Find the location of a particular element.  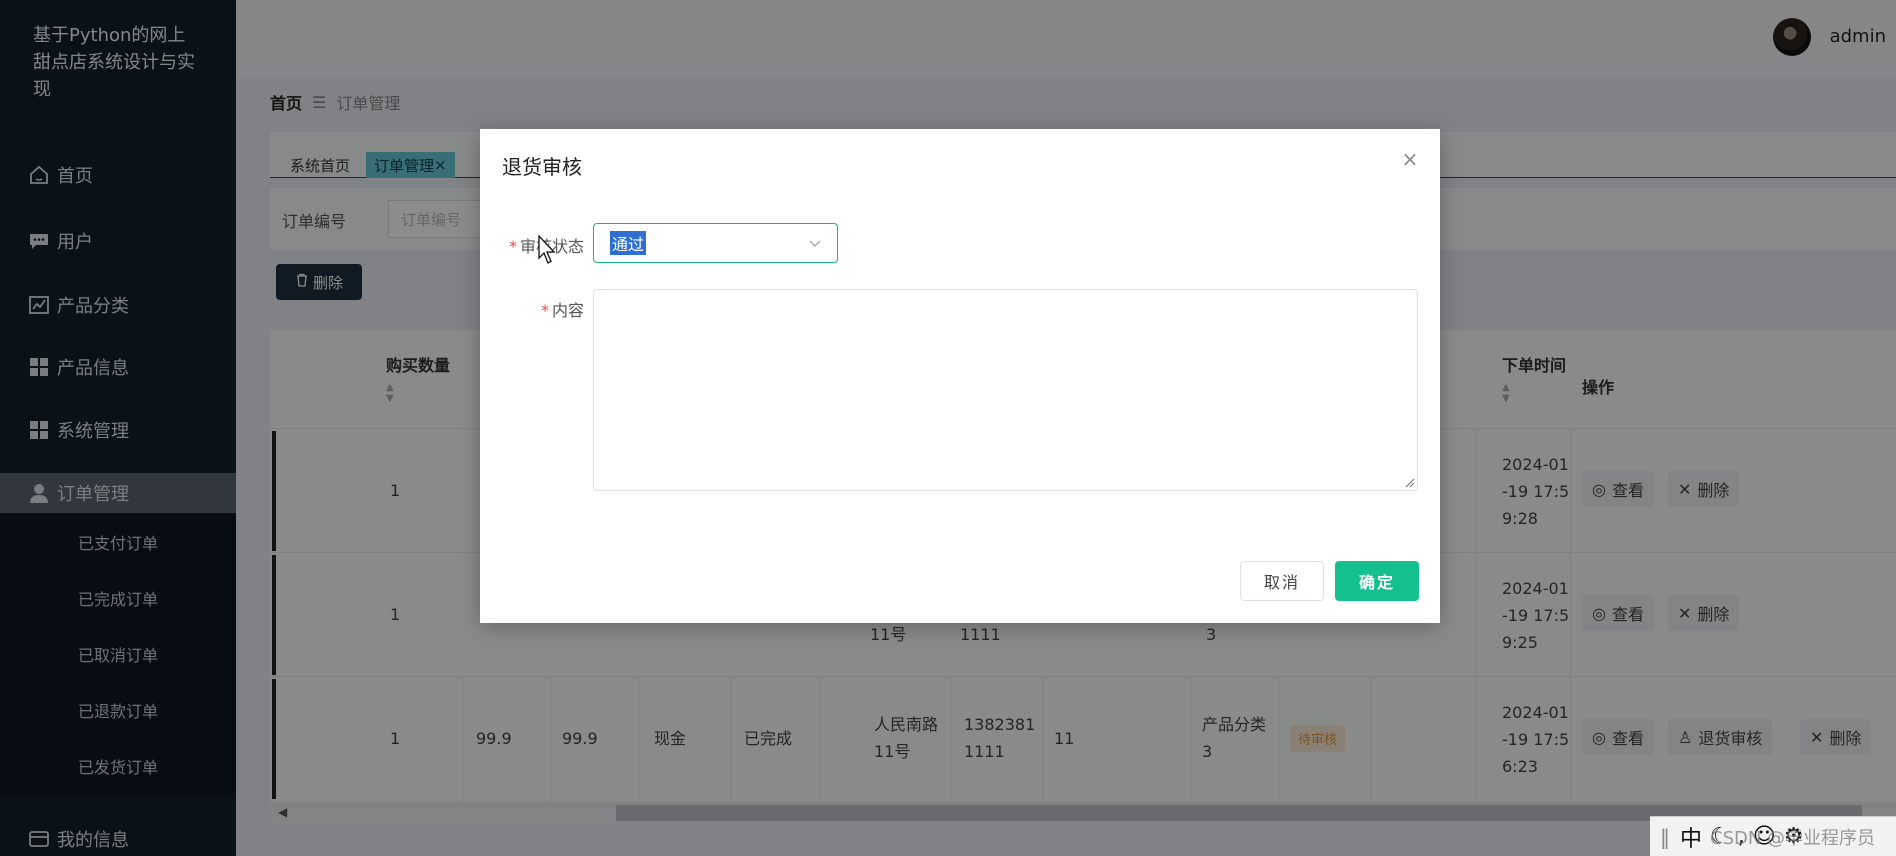

content-textarea is located at coordinates (1005, 390).